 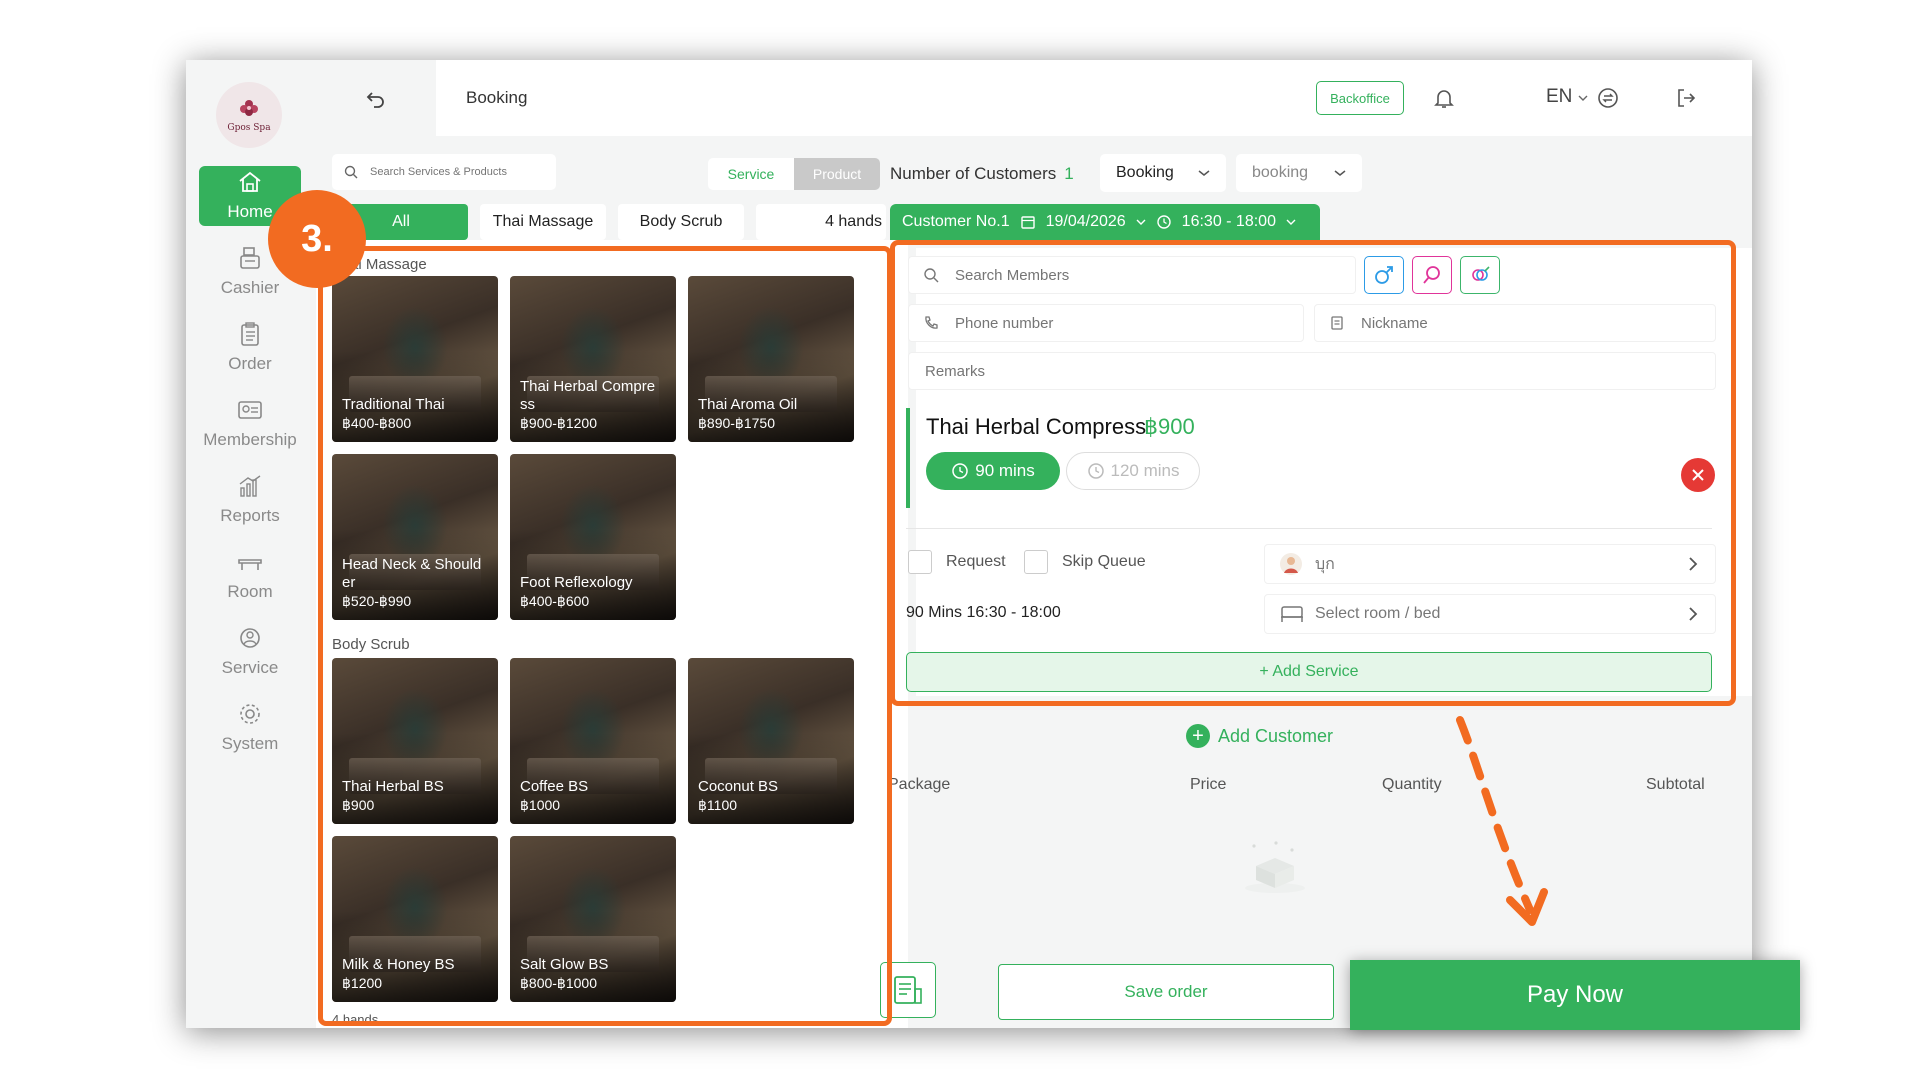 What do you see at coordinates (1559, 96) in the screenshot?
I see `language-label: EN` at bounding box center [1559, 96].